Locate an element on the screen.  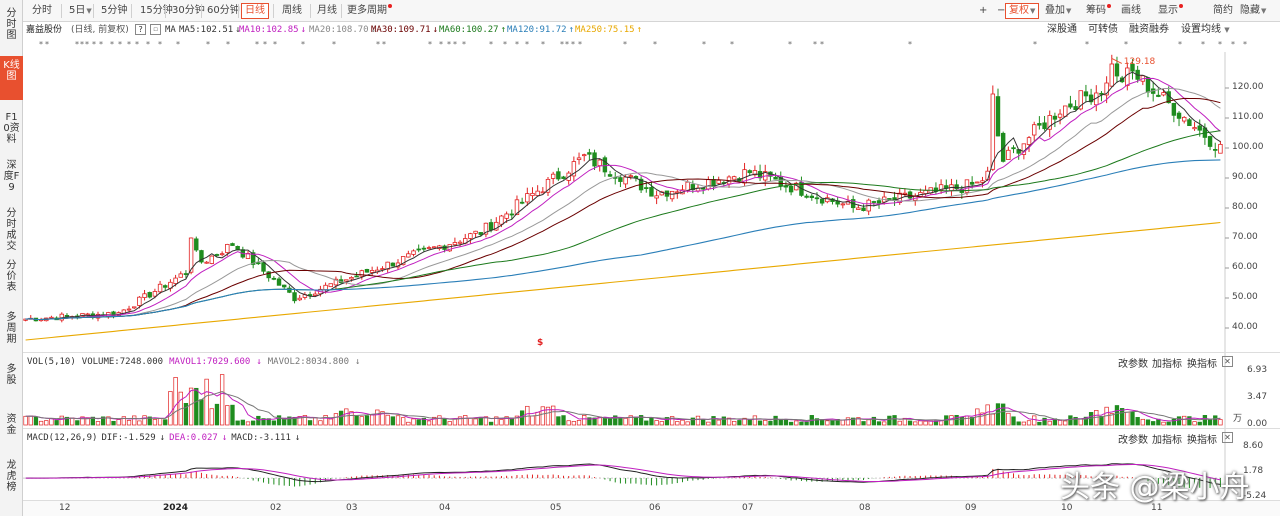
help-icon: ? is located at coordinates (140, 29).